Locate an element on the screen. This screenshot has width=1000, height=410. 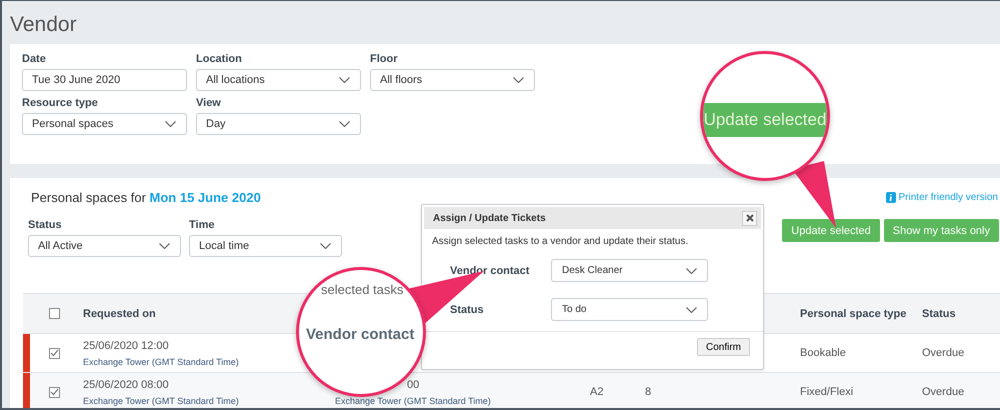
table-cell: Fixed/Flexi is located at coordinates (827, 392).